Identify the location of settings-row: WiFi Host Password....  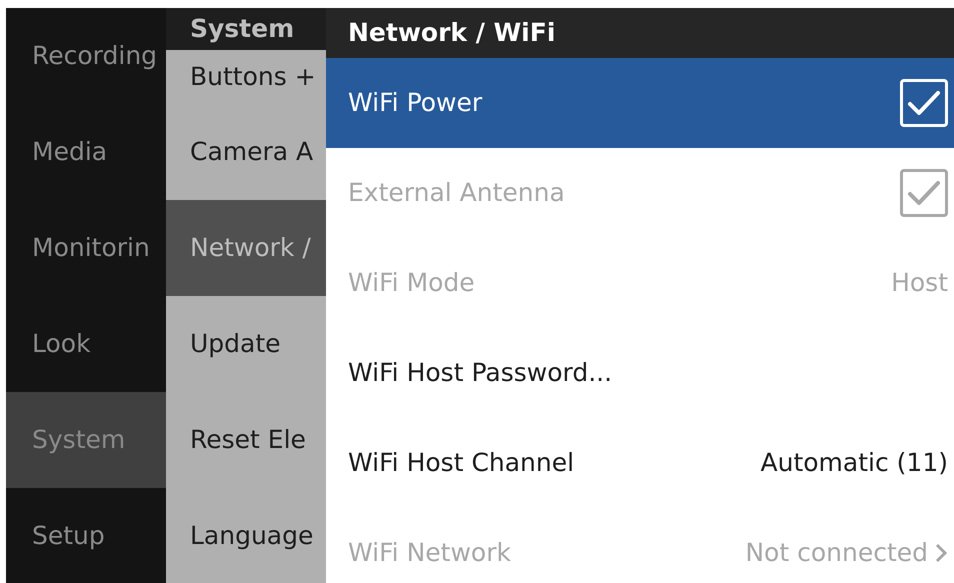
(640, 373).